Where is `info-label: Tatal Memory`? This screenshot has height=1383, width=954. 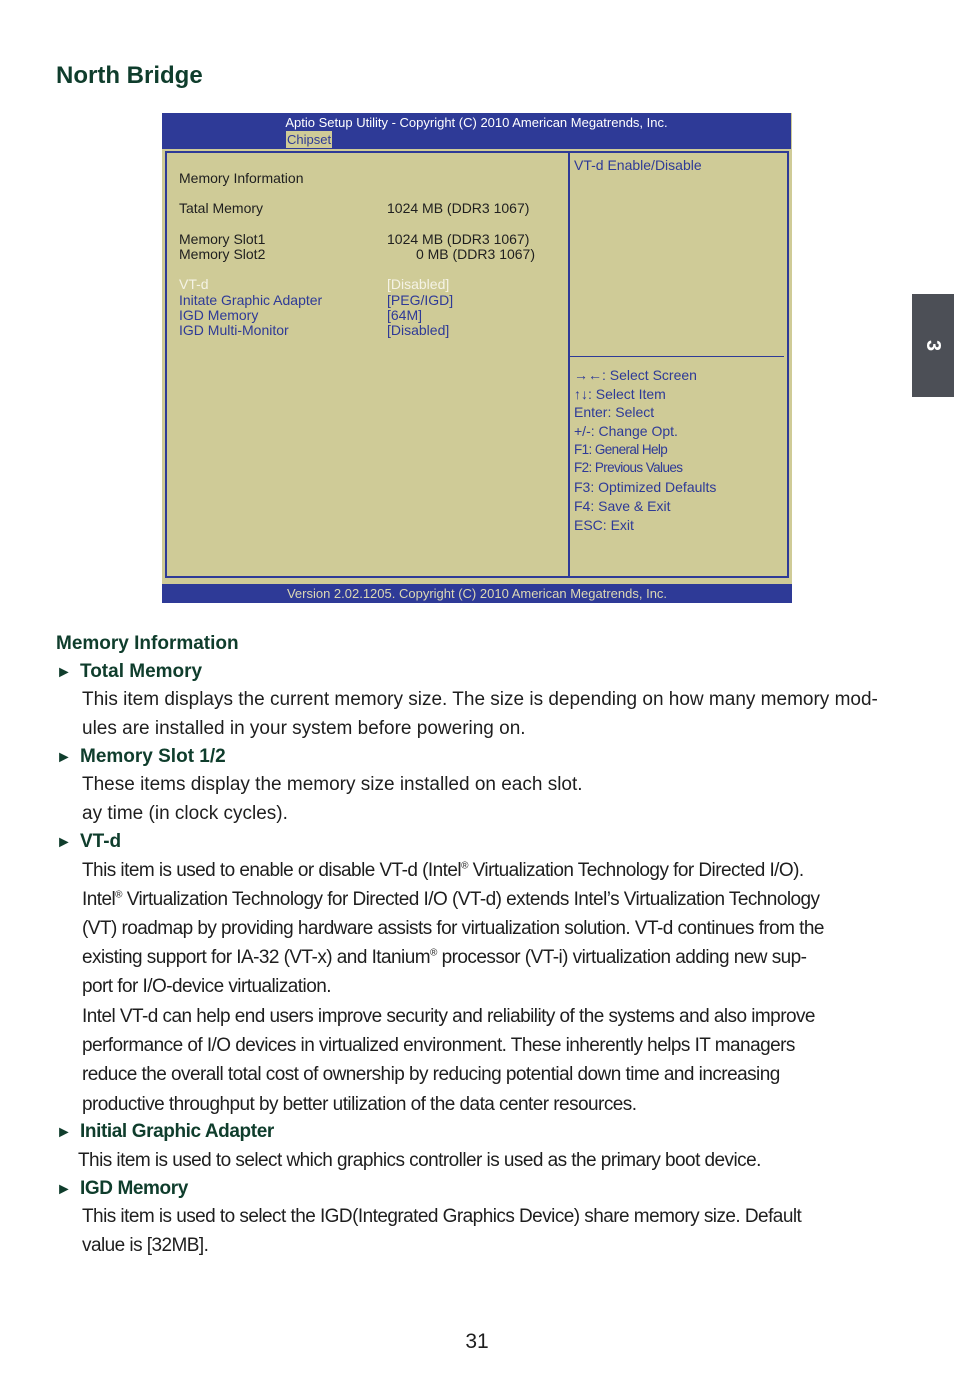 info-label: Tatal Memory is located at coordinates (221, 208).